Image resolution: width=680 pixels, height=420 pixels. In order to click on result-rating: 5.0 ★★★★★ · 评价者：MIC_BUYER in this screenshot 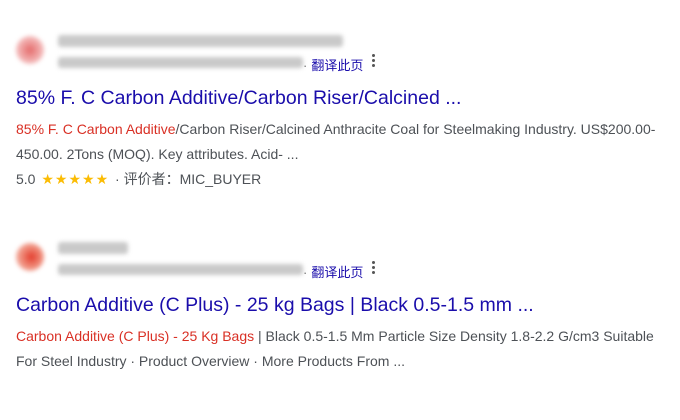, I will do `click(341, 179)`.